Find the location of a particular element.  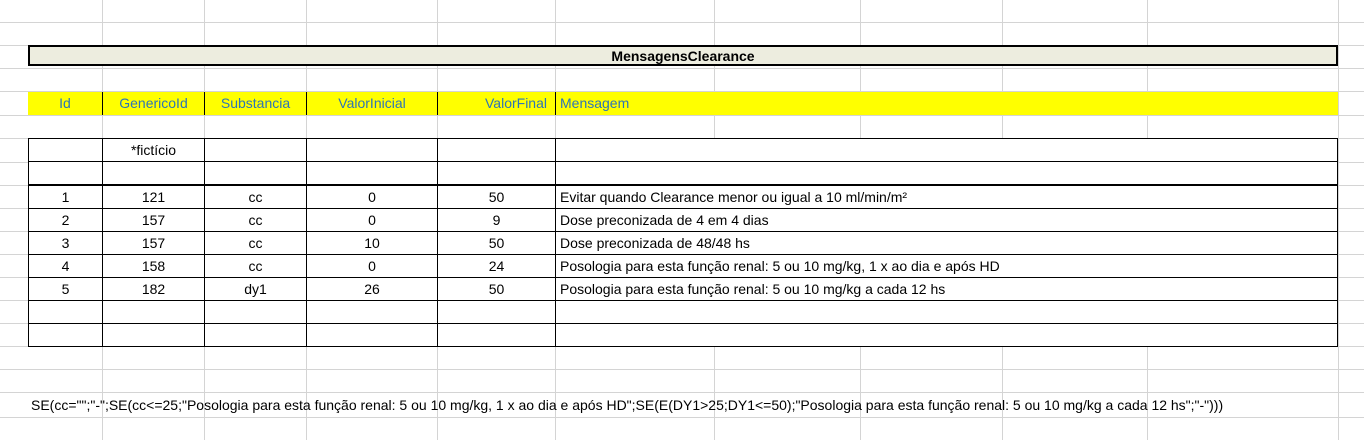

header-substancia: Substancia is located at coordinates (256, 103).